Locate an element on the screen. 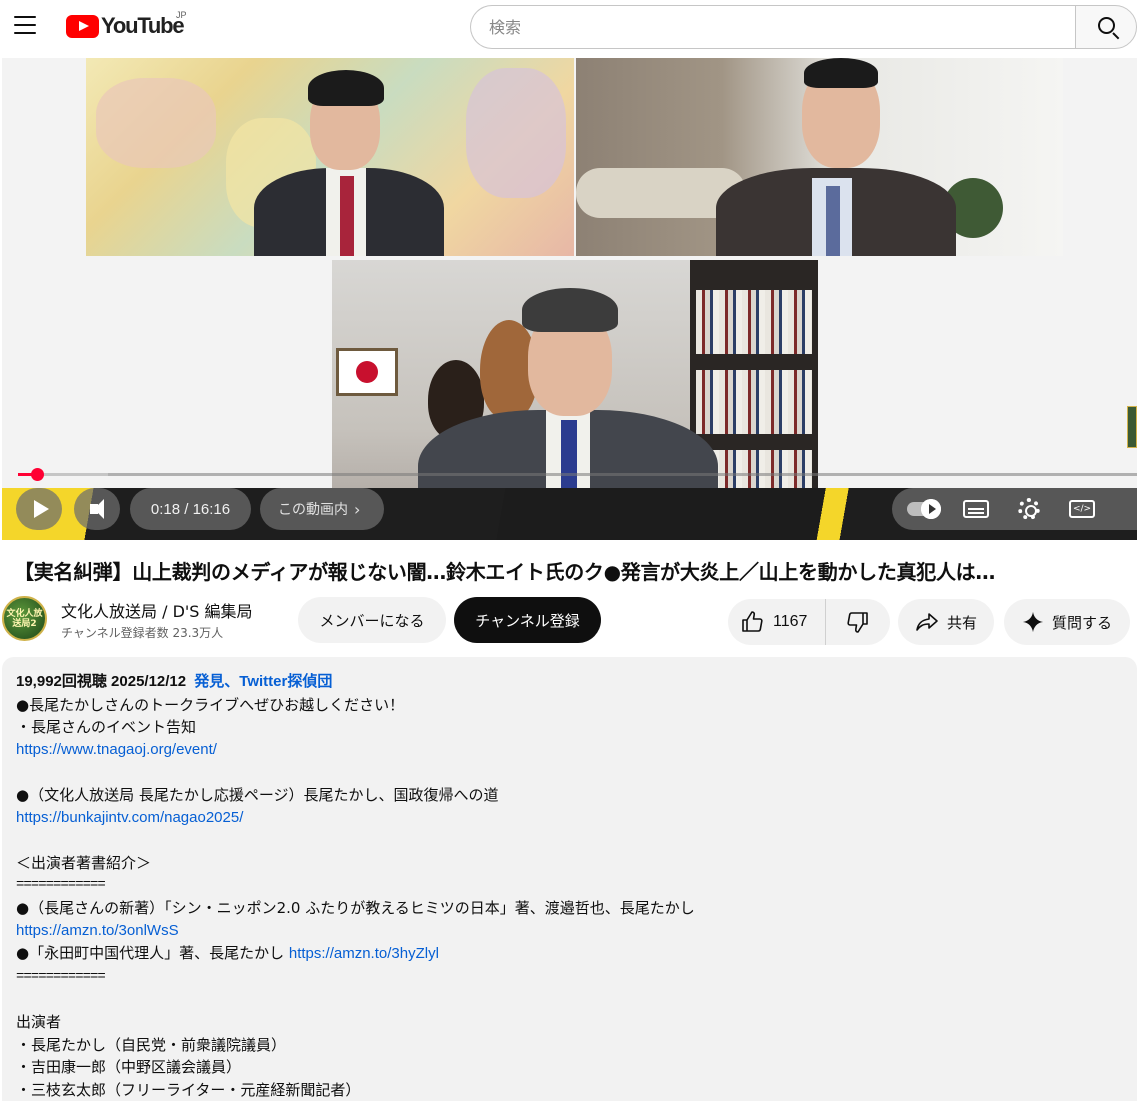  thumbs-up-icon is located at coordinates (752, 621).